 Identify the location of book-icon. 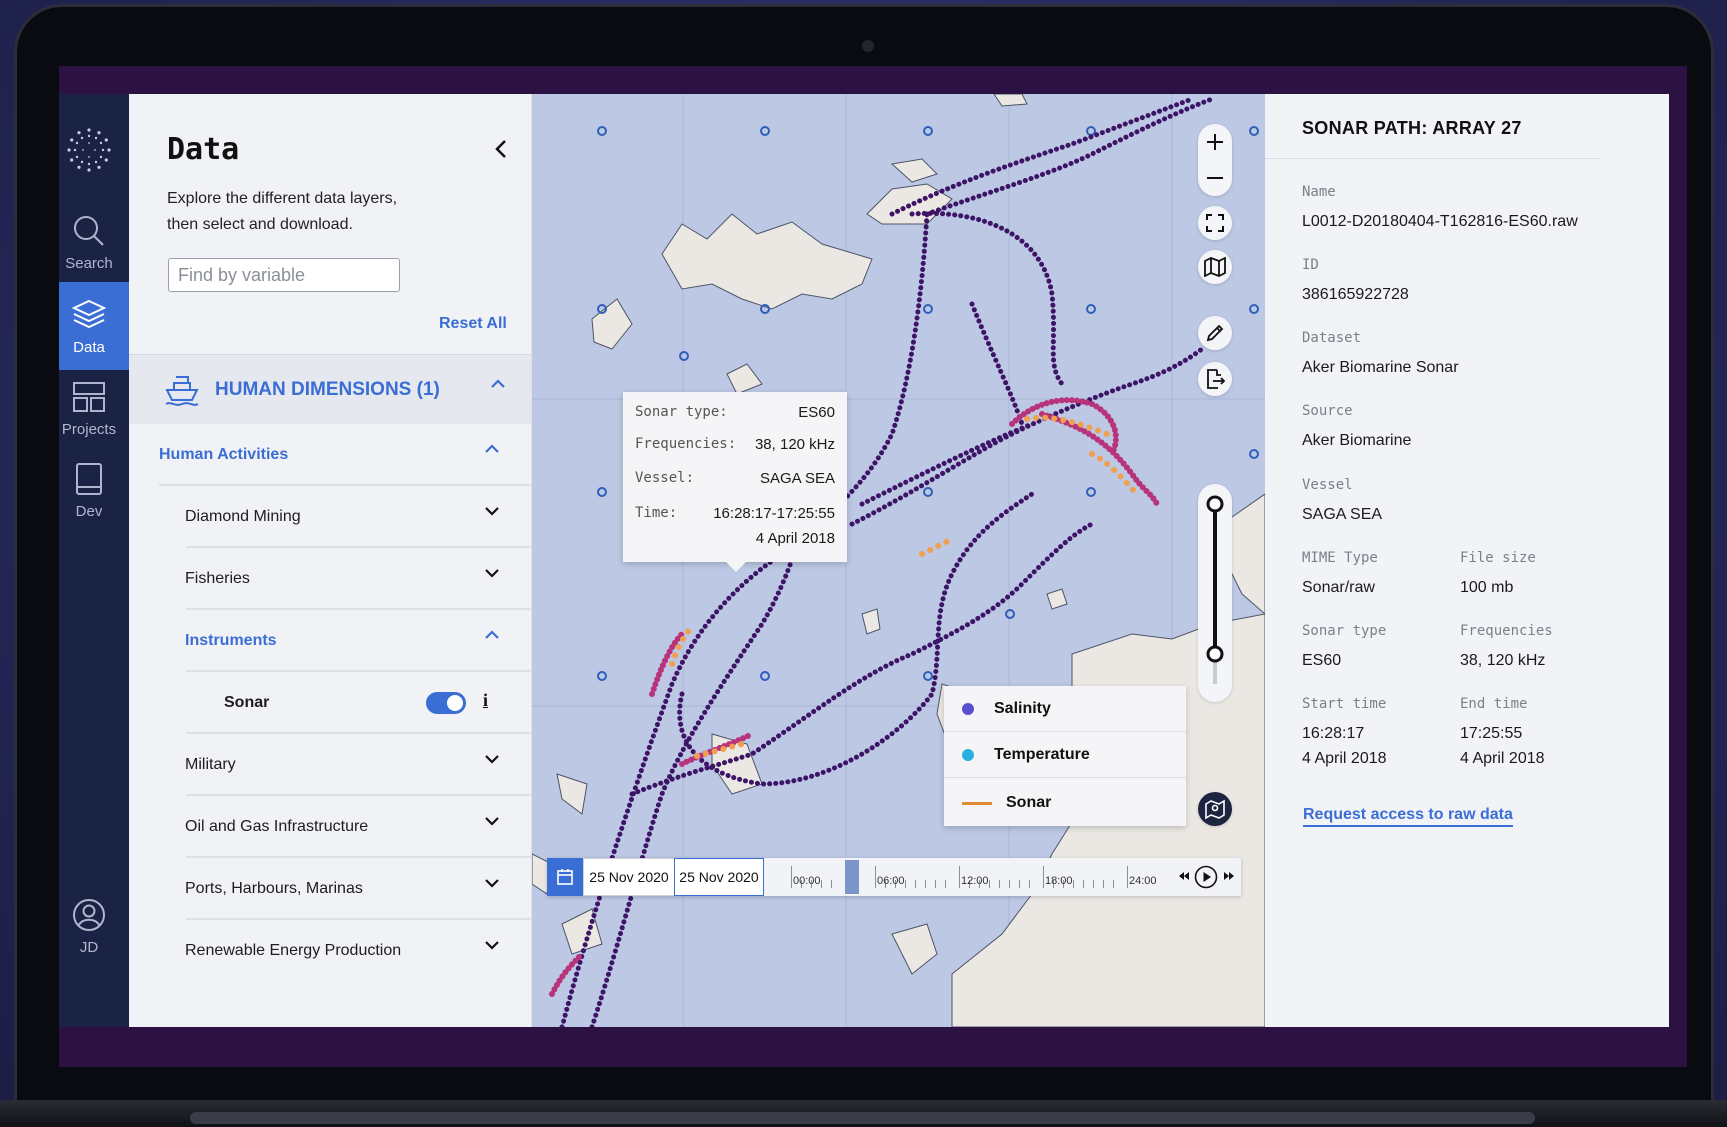
(89, 478).